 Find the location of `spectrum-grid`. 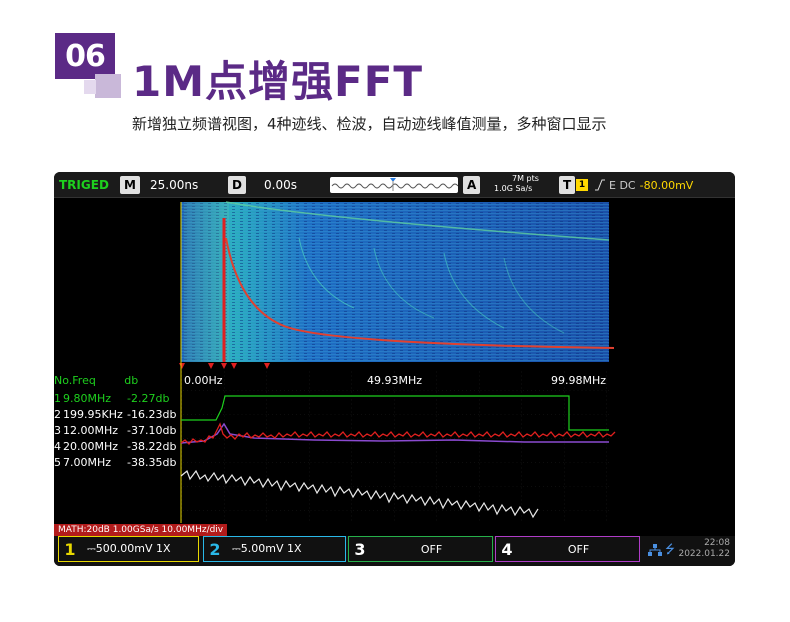

spectrum-grid is located at coordinates (395, 446).